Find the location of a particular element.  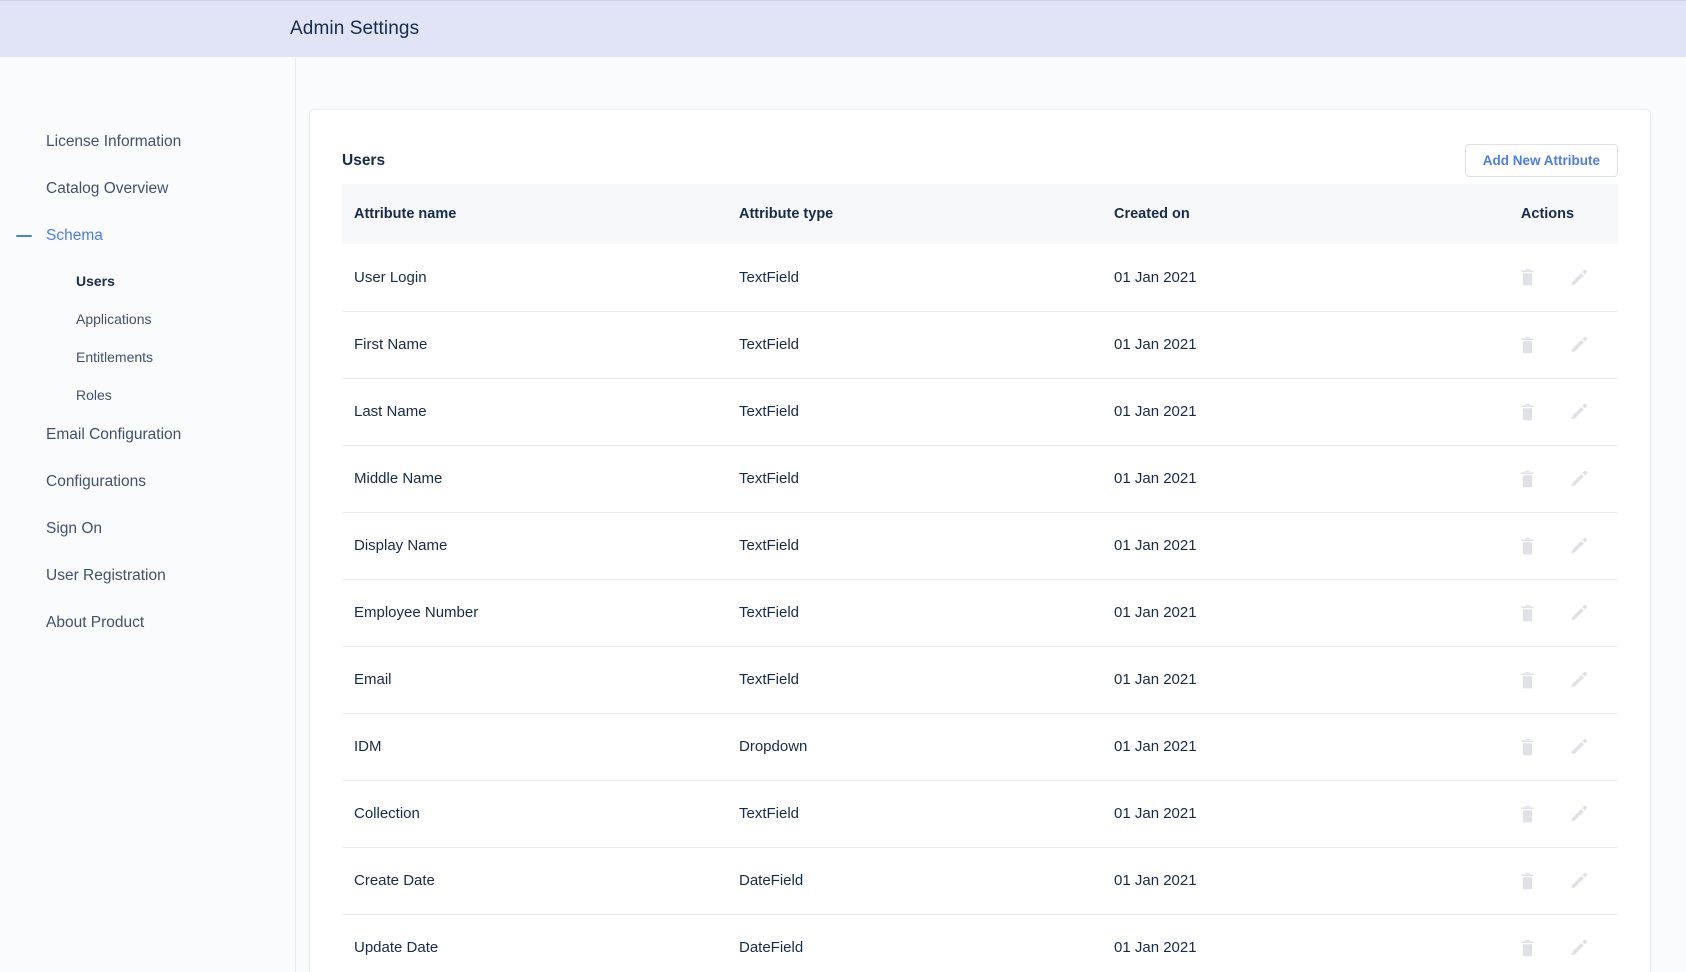

sidebar-item-schema: Schema is located at coordinates (147, 236).